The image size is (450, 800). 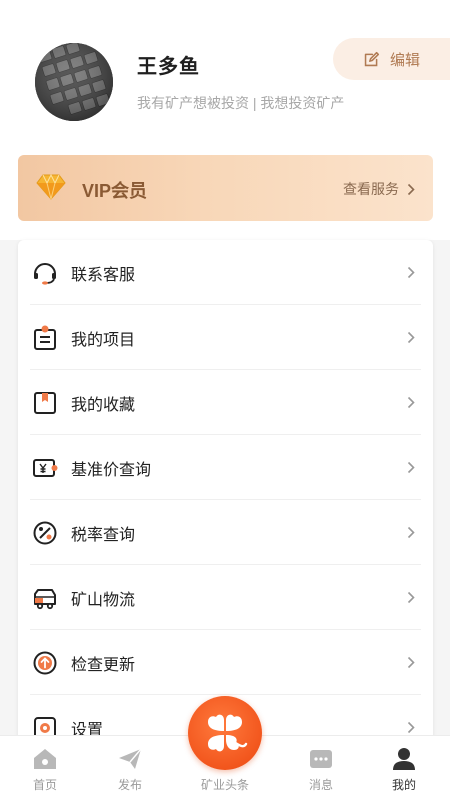 What do you see at coordinates (404, 759) in the screenshot?
I see `user-icon` at bounding box center [404, 759].